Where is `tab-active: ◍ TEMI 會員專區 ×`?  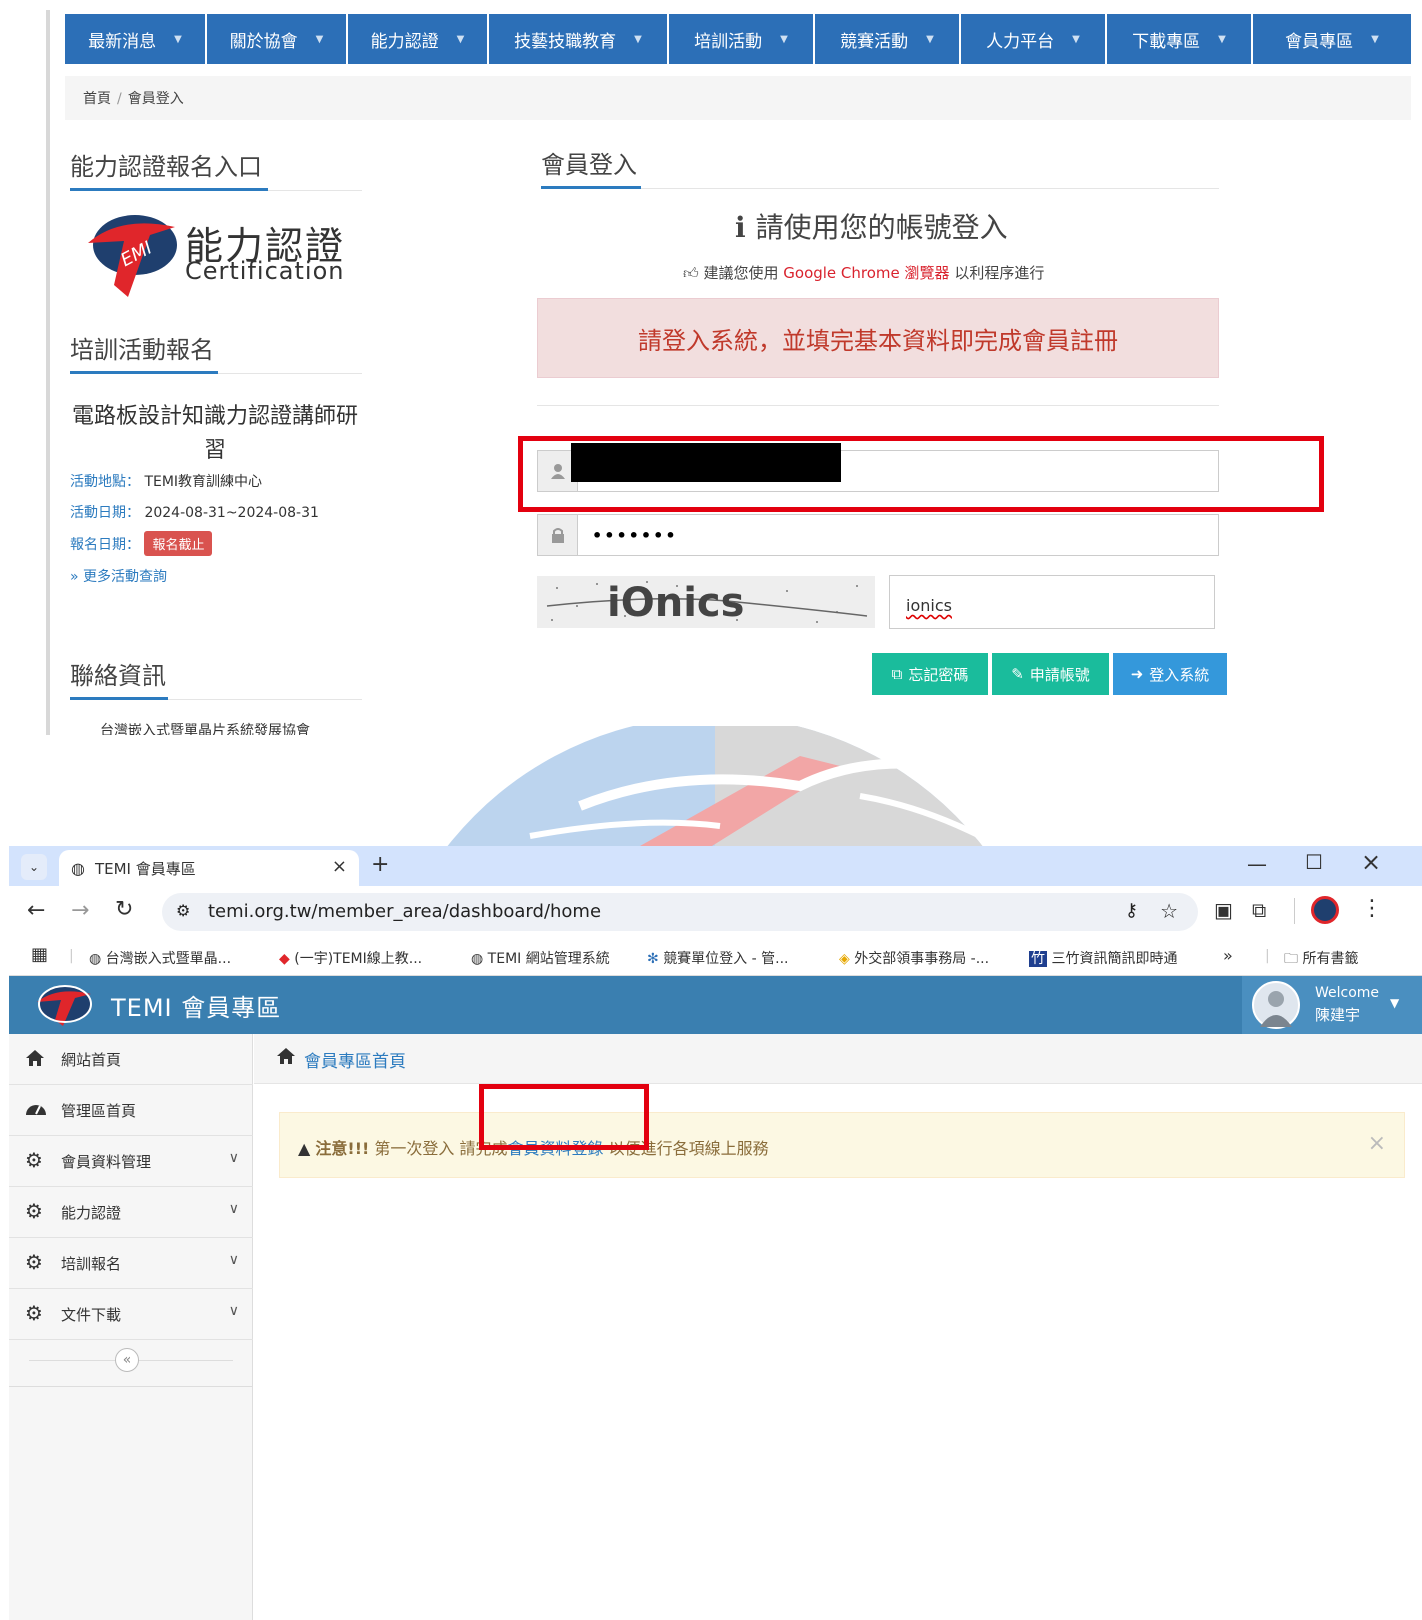
tab-active: ◍ TEMI 會員專區 × is located at coordinates (209, 868).